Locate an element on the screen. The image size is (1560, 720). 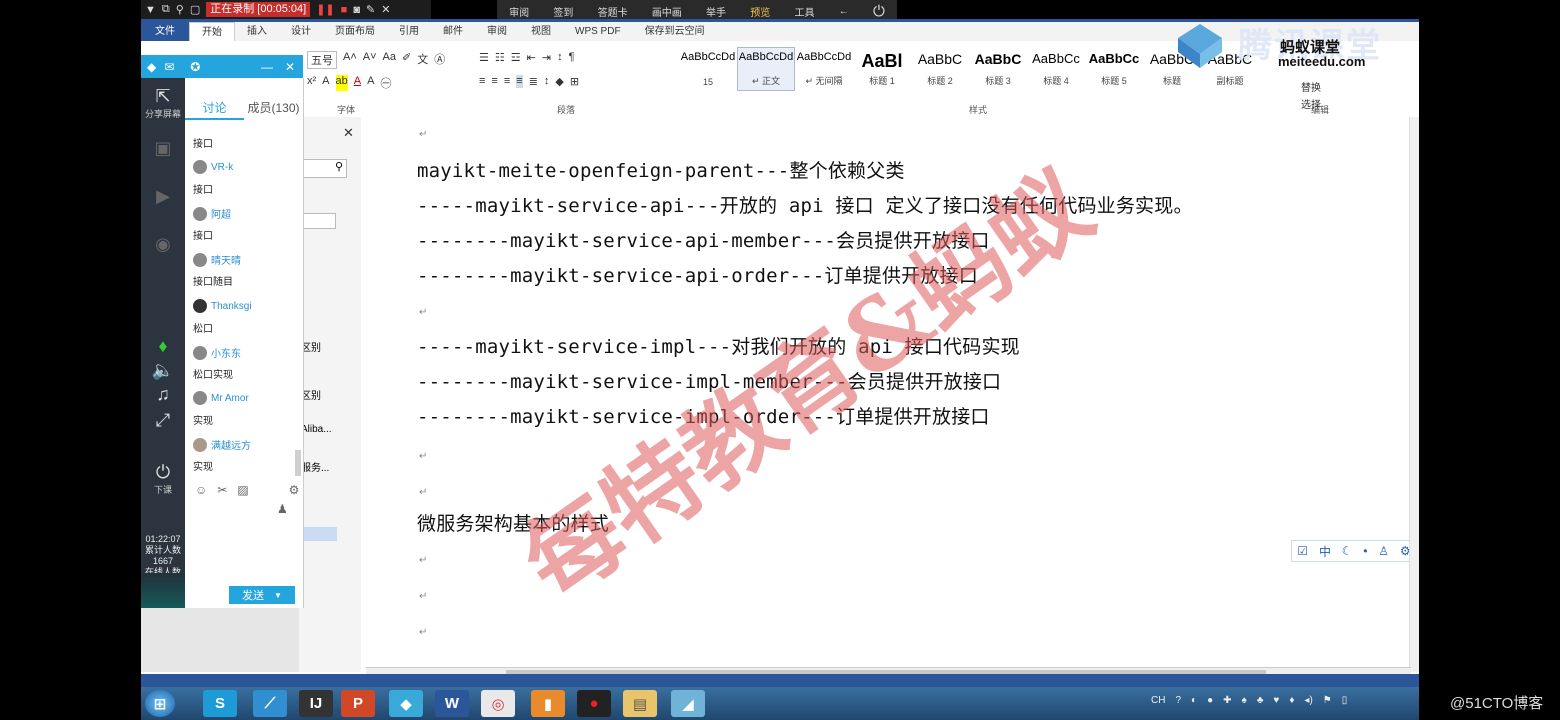
show-desktop-icon: ▯ is located at coordinates (1345, 700).